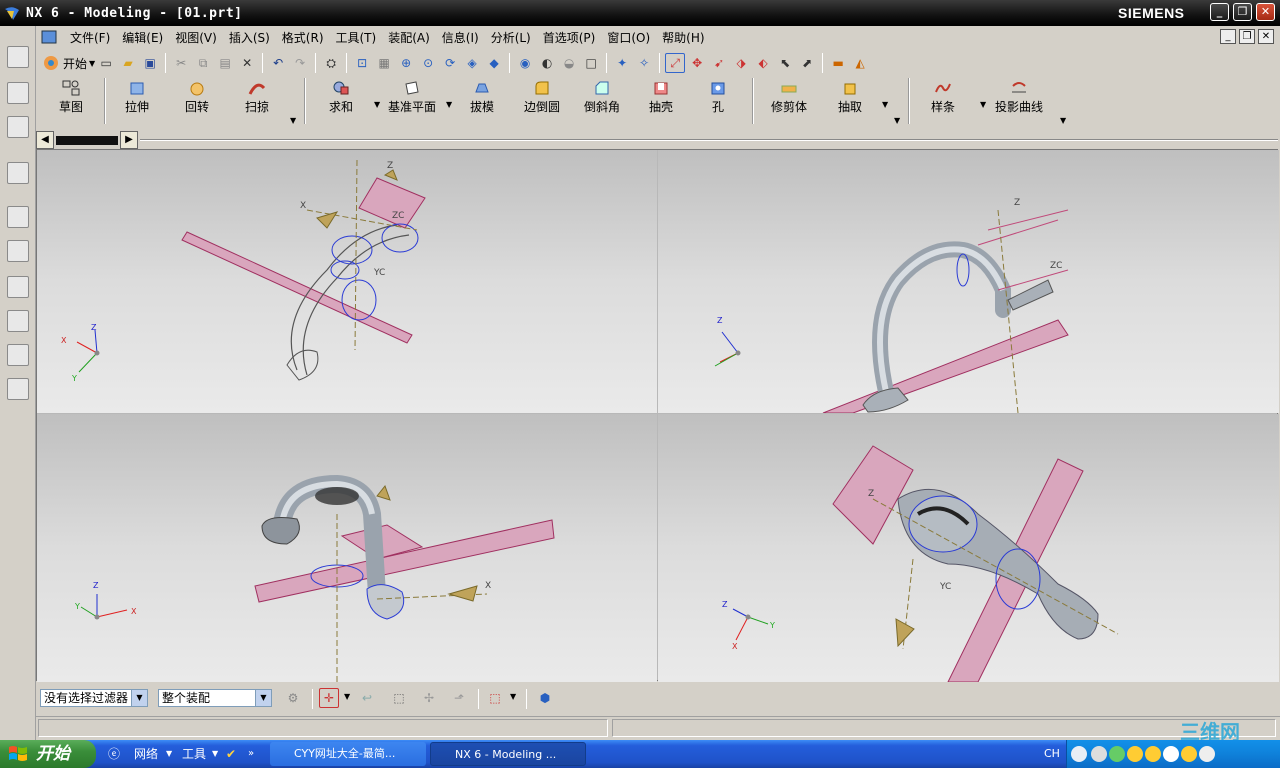 Image resolution: width=1280 pixels, height=768 pixels. I want to click on cut-icon: ✂, so click(181, 63).